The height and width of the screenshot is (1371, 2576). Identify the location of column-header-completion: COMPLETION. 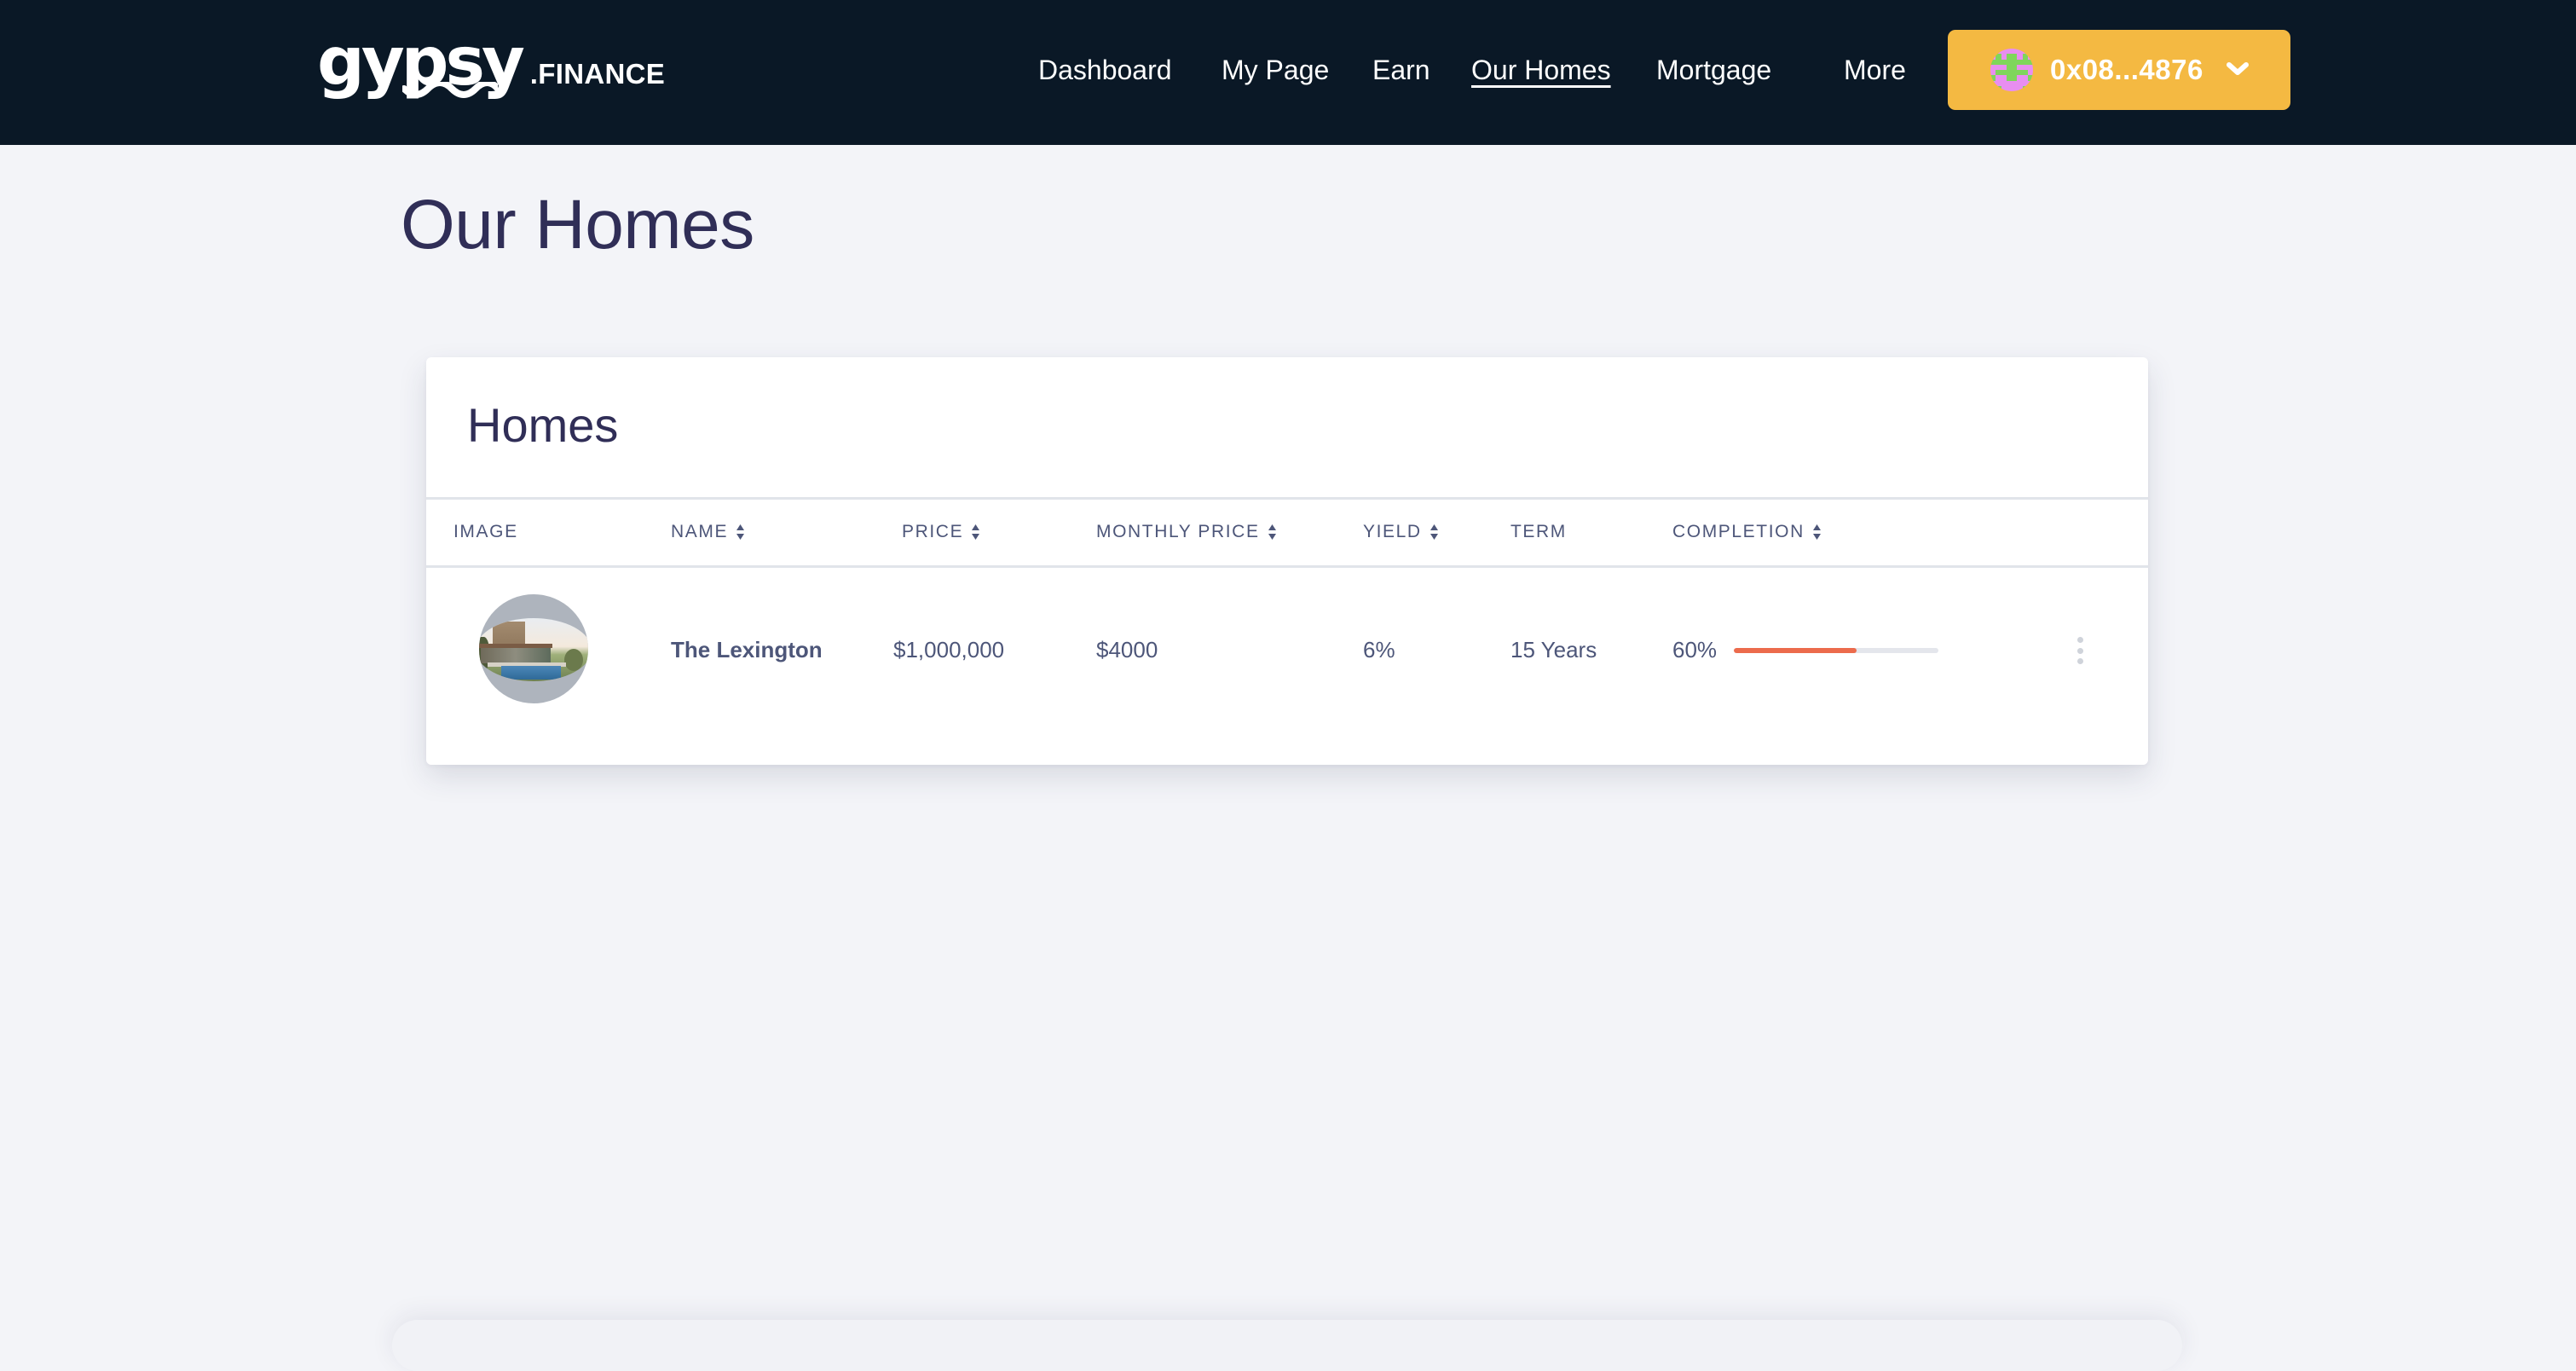
(1747, 532).